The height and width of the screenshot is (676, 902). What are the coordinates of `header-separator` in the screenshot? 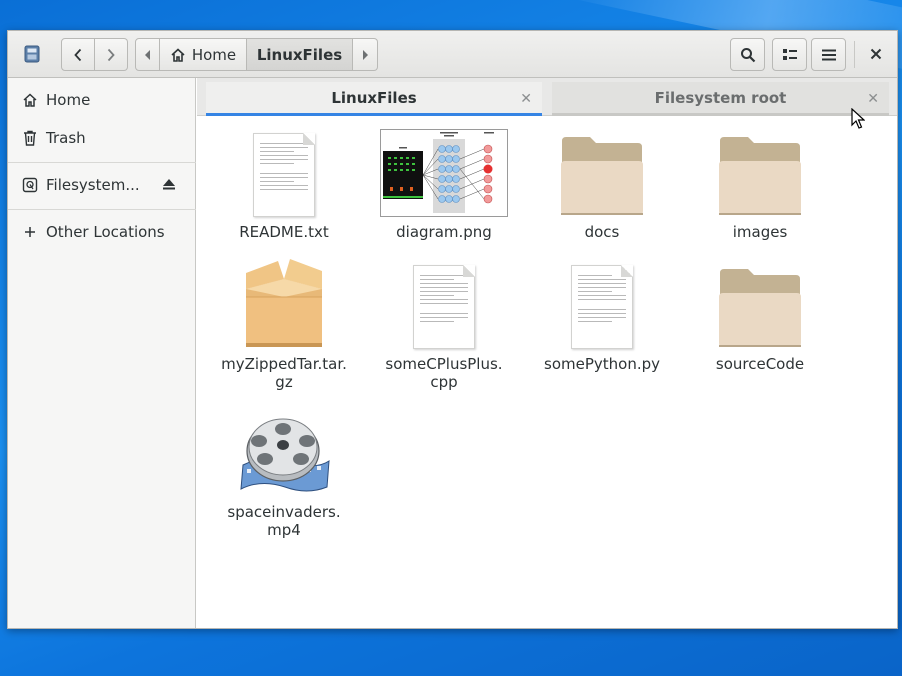 It's located at (854, 54).